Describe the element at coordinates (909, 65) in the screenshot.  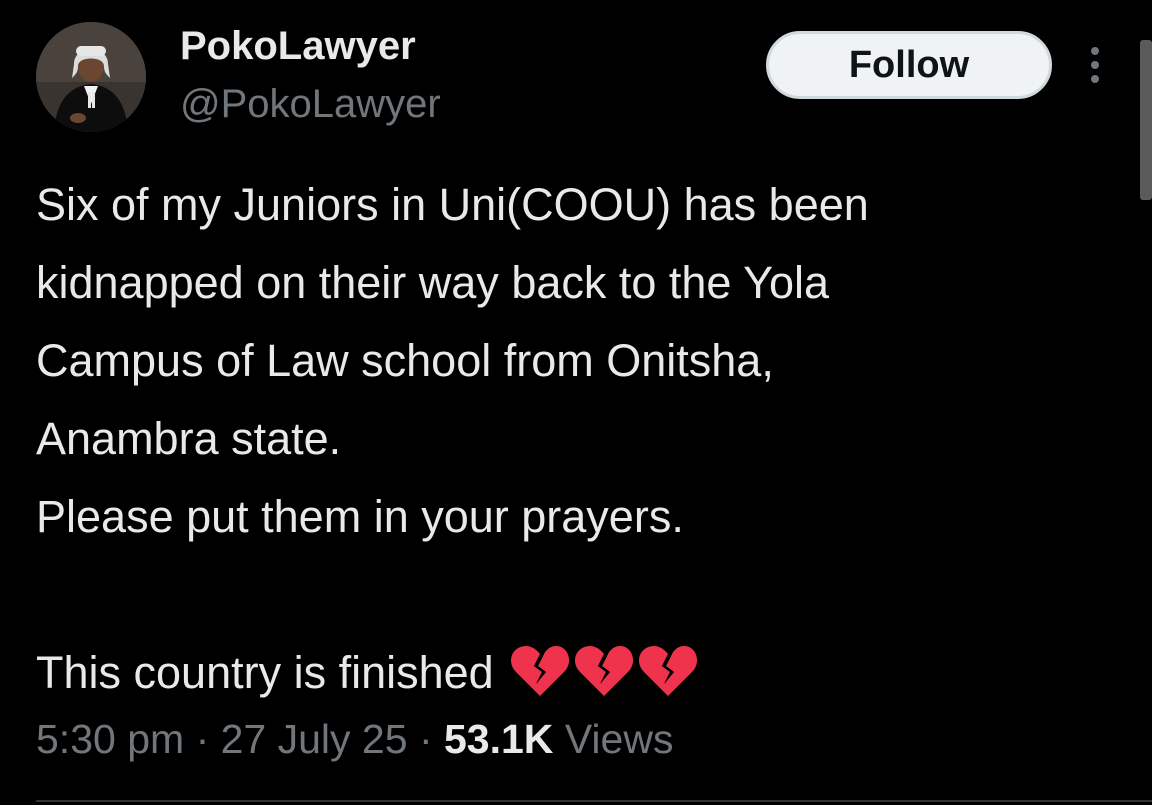
I see `follow-button: Follow` at that location.